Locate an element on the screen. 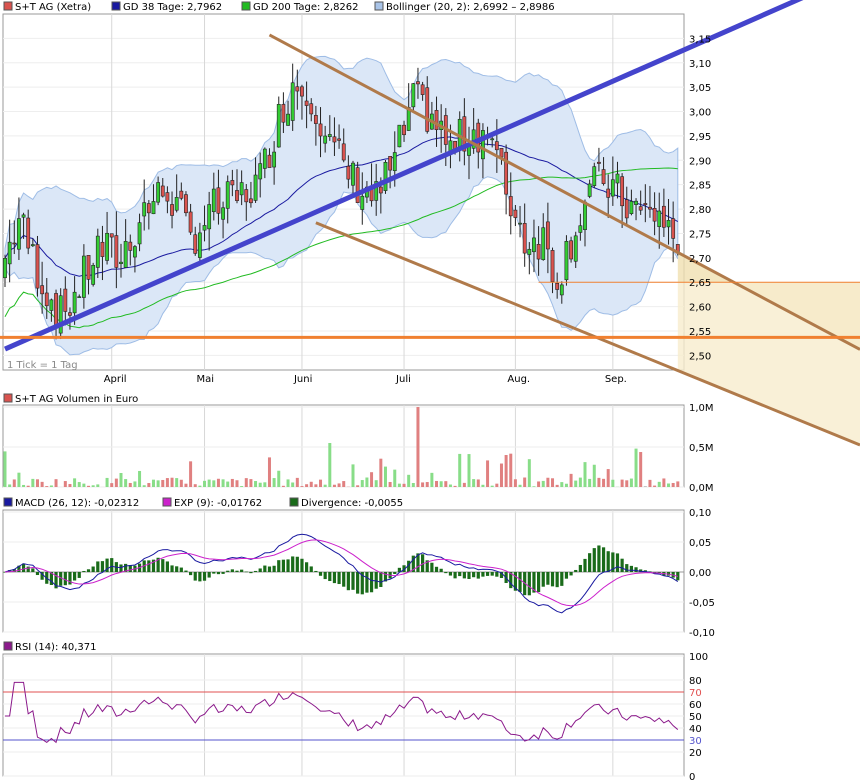  macd-y-ticks: 0,10 0,05 0,00 -0,05 -0,10 is located at coordinates (702, 573).